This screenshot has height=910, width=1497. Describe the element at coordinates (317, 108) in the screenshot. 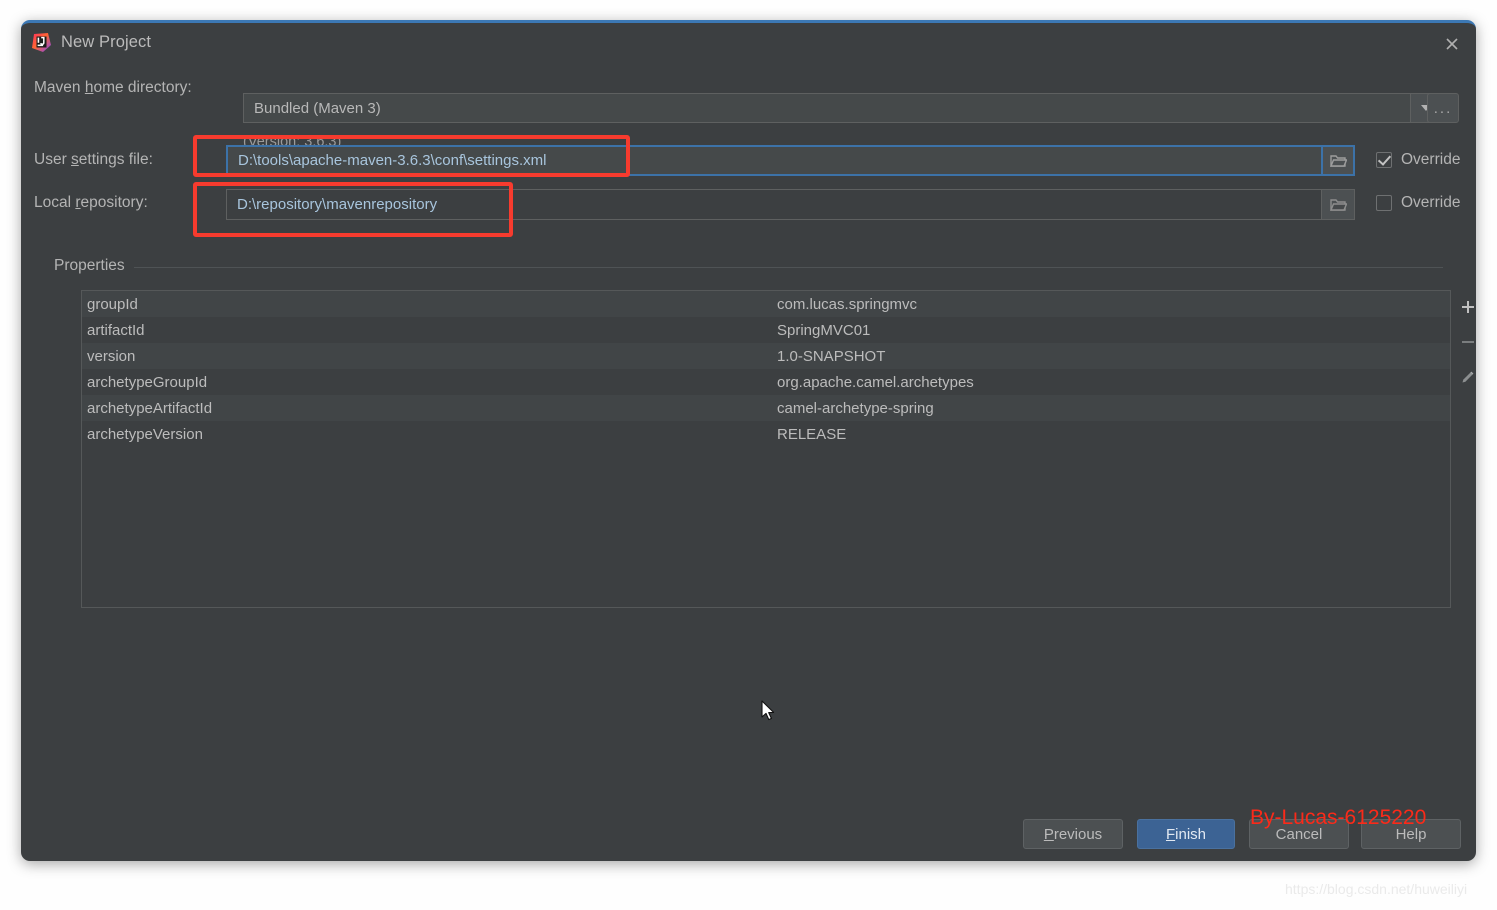

I see `maven-home-directory-value: Bundled (Maven 3)` at that location.